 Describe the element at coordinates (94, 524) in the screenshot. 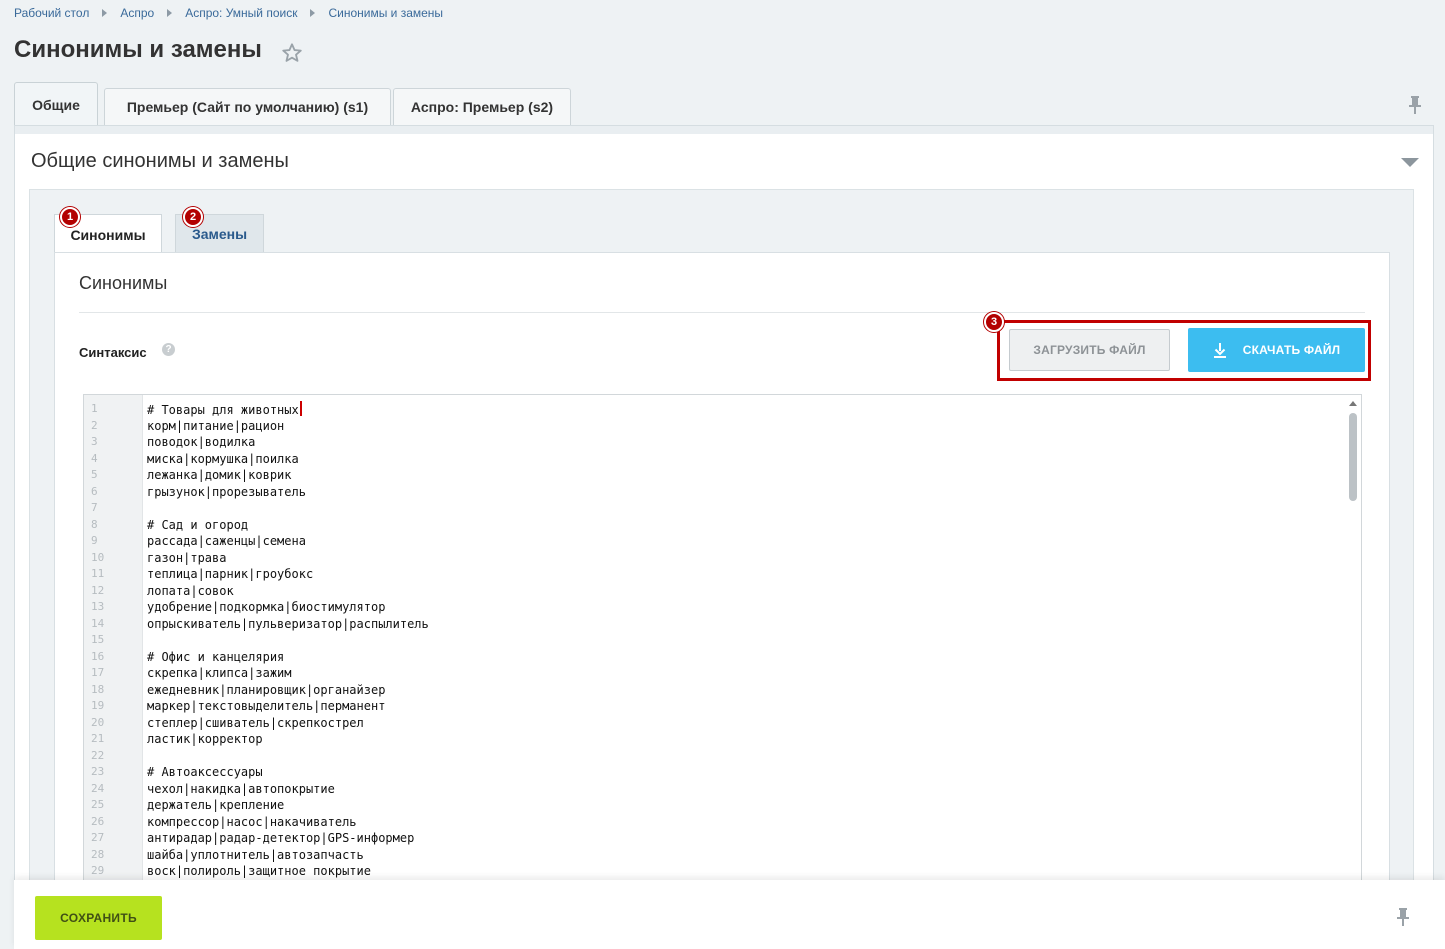

I see `line-number: 8` at that location.